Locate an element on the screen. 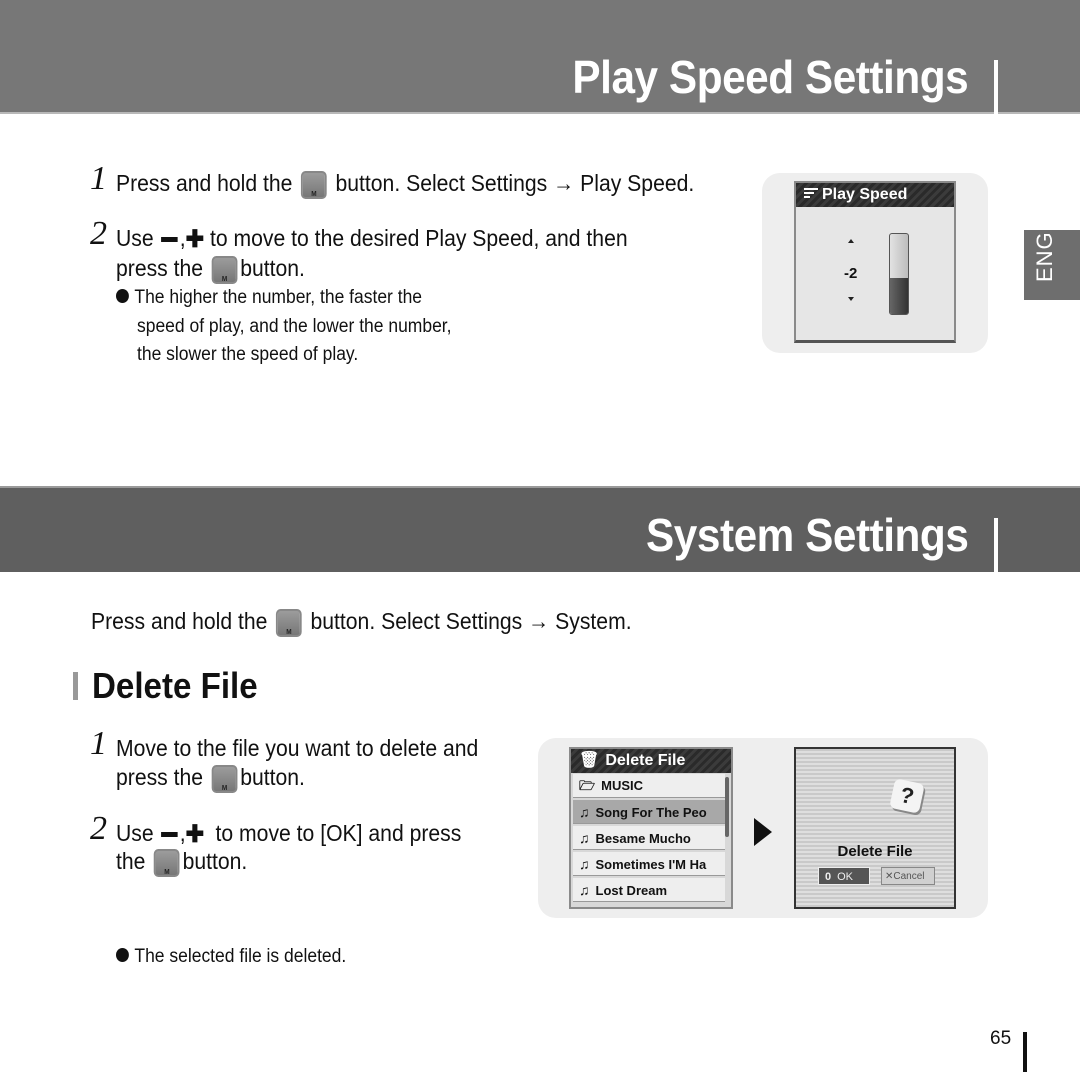  item-label: Sometimes I'M Ha is located at coordinates (651, 864).